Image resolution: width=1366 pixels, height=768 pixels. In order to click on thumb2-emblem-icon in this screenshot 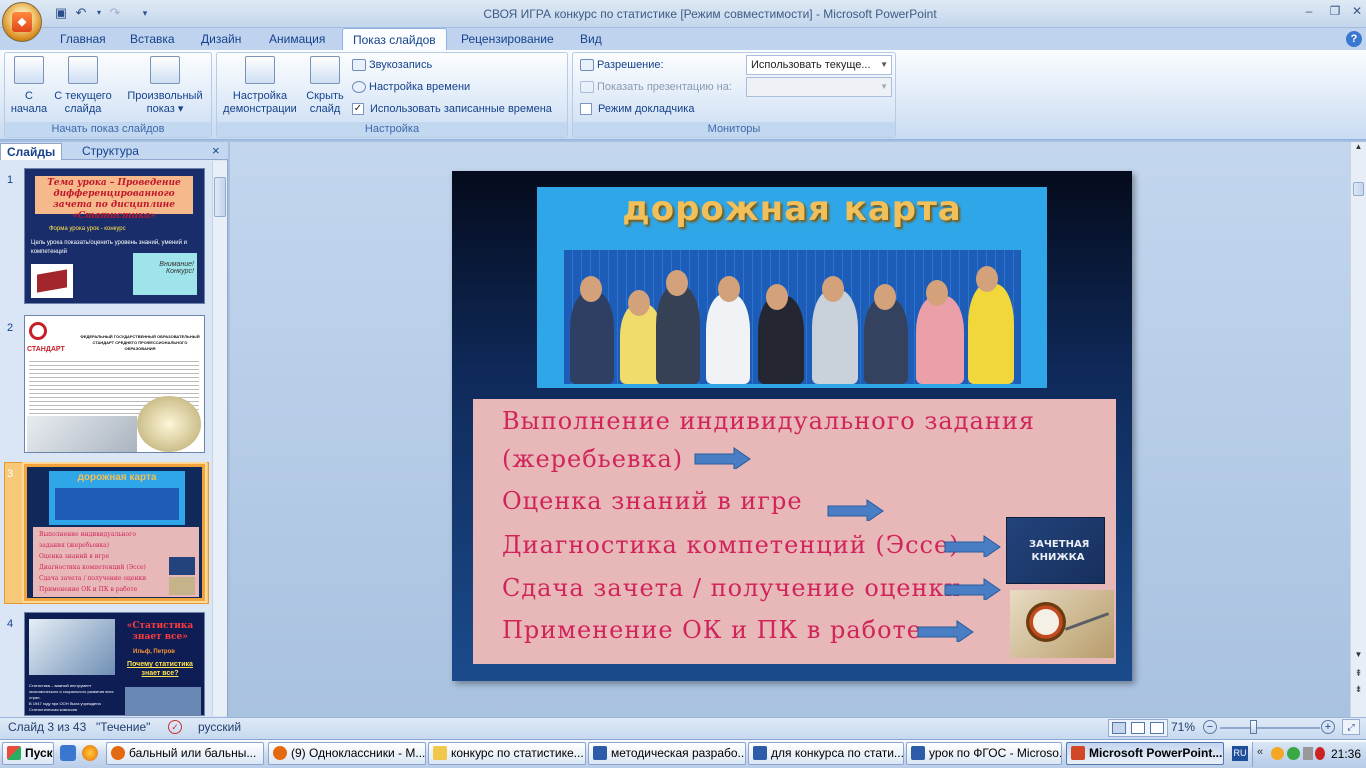, I will do `click(169, 424)`.